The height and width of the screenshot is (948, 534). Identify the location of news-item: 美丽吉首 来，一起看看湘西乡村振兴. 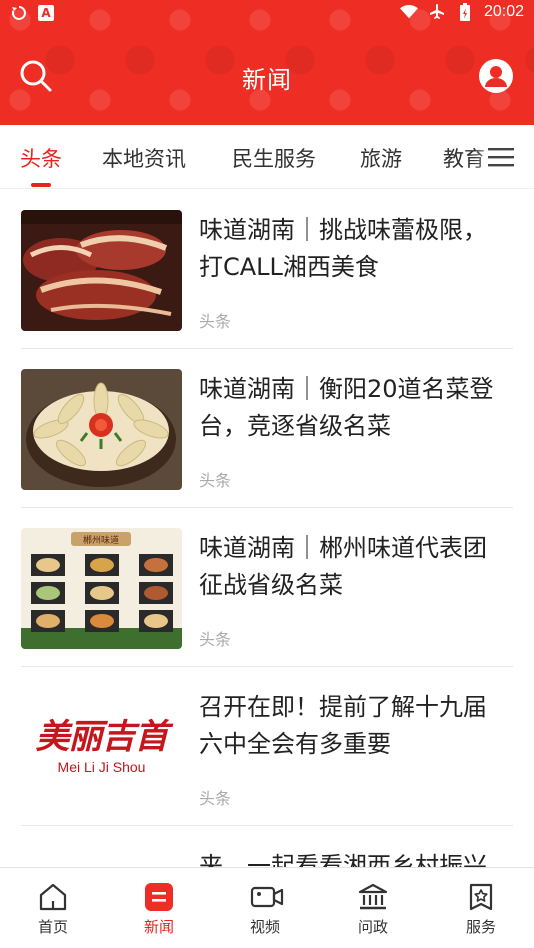
(267, 846).